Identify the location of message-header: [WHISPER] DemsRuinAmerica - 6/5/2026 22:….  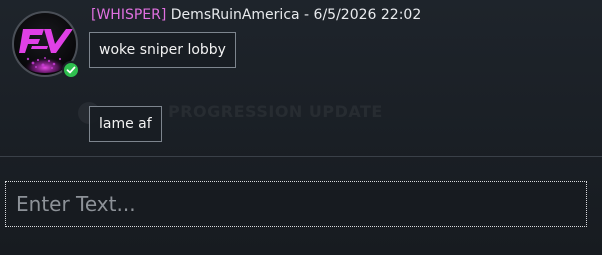
(256, 15).